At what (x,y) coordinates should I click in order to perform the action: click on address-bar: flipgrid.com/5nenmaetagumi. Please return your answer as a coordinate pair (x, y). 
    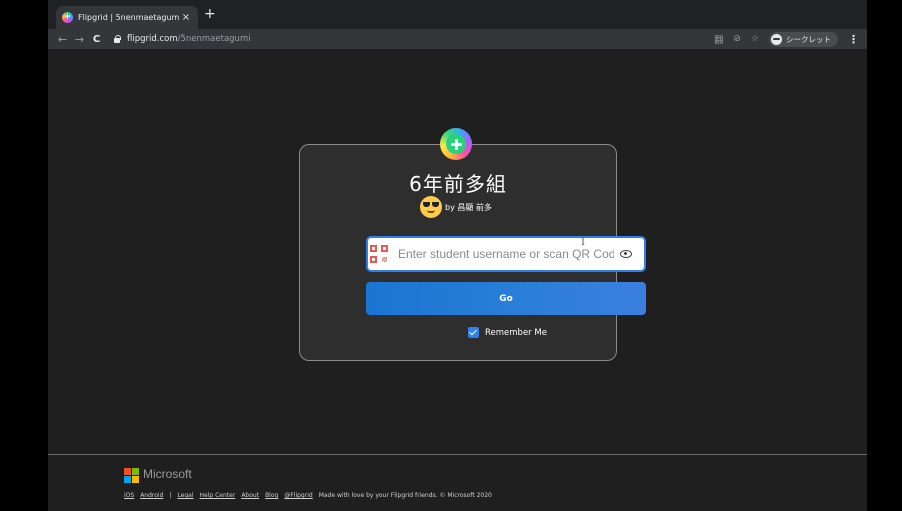
    Looking at the image, I should click on (182, 39).